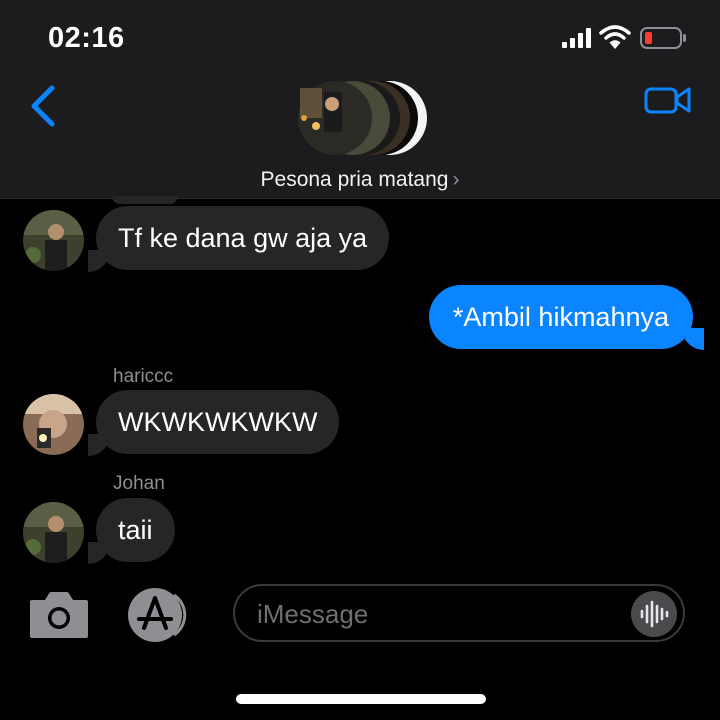  What do you see at coordinates (139, 483) in the screenshot?
I see `sender-name: Johan` at bounding box center [139, 483].